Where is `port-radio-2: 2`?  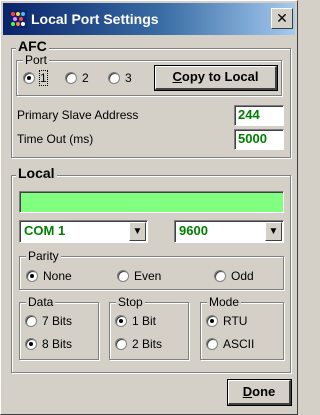 port-radio-2: 2 is located at coordinates (77, 79).